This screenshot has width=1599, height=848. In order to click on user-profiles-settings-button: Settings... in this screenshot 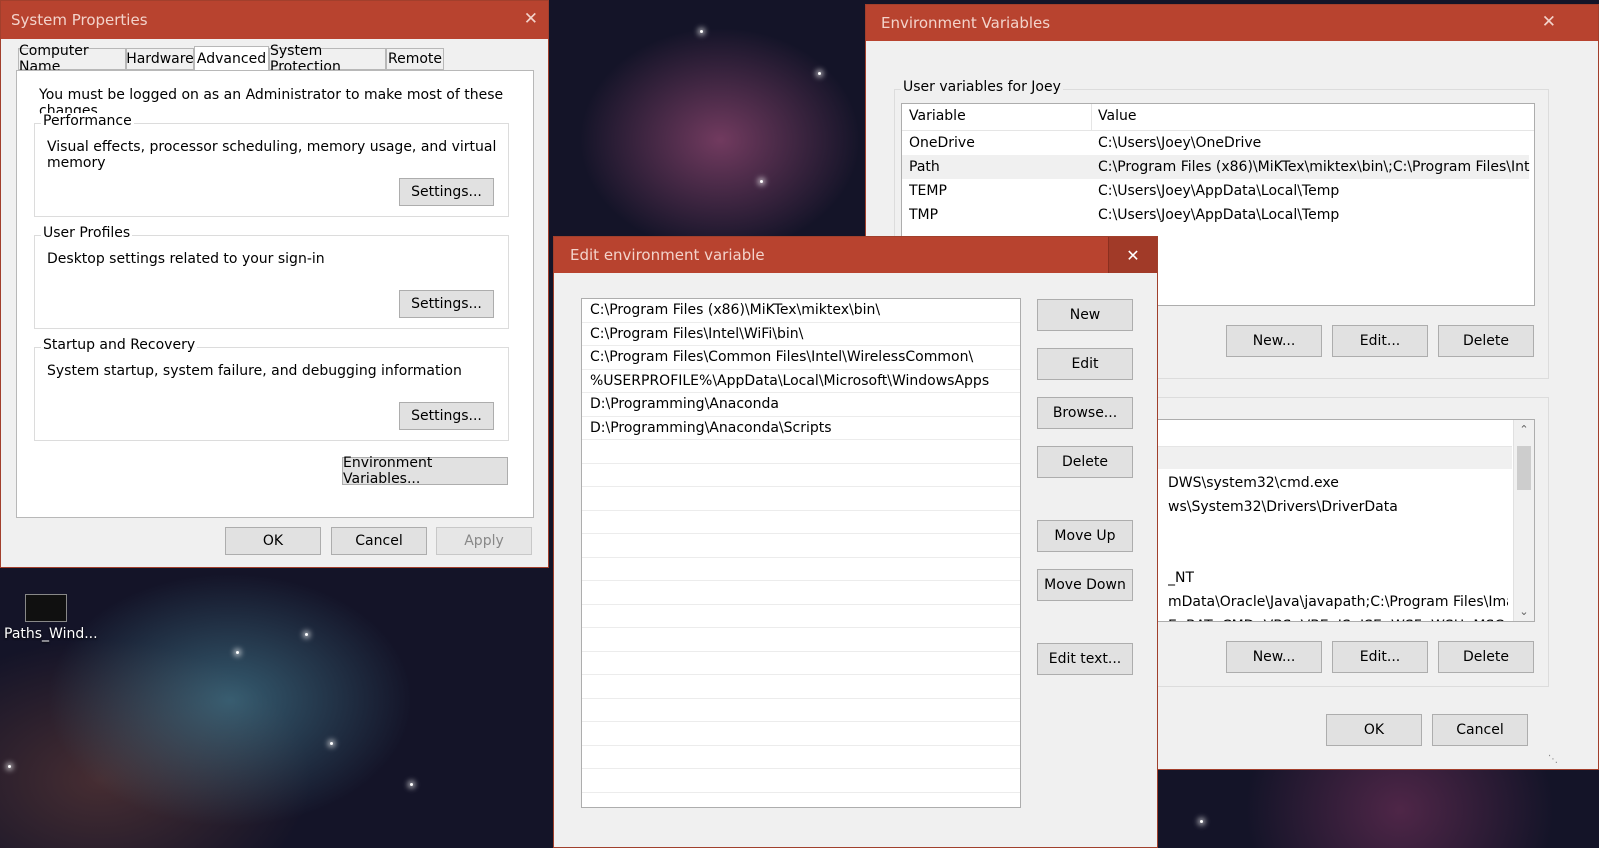, I will do `click(446, 304)`.